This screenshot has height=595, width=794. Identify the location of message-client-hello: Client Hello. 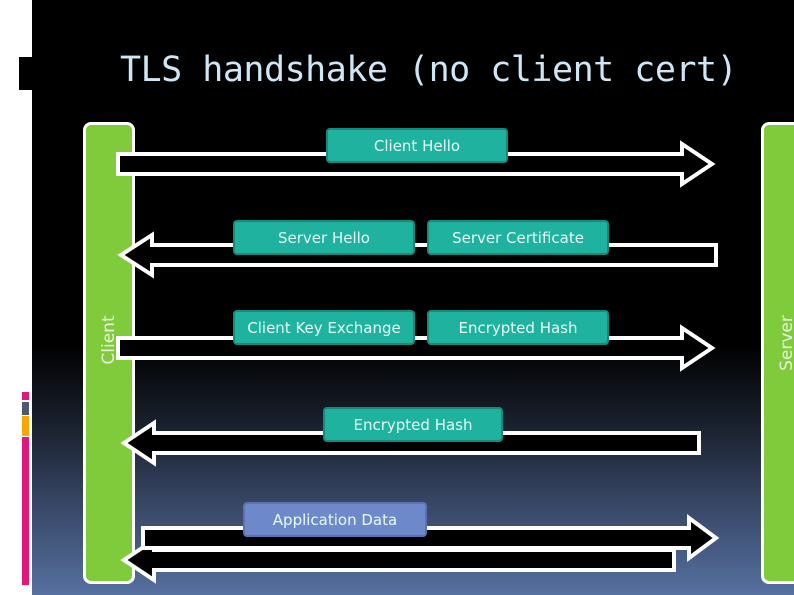
(417, 145).